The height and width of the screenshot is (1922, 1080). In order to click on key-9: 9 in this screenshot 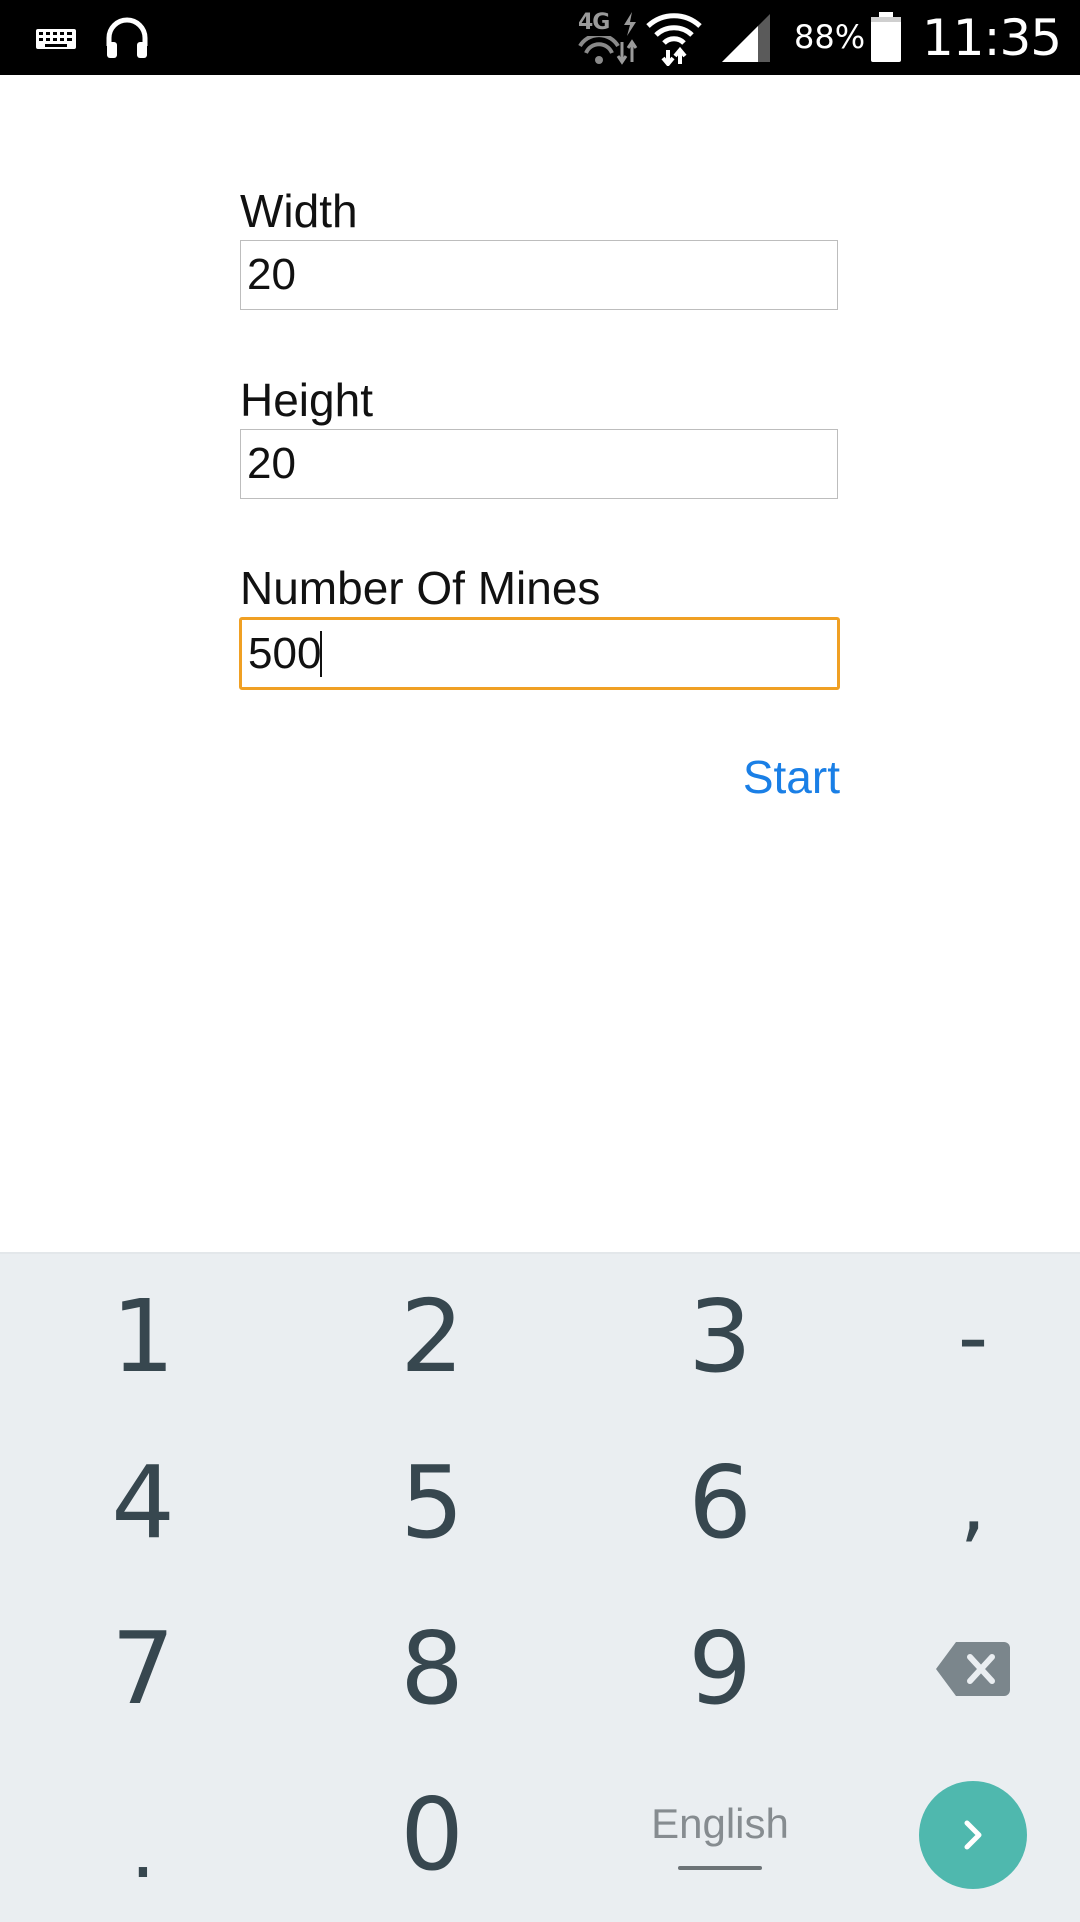, I will do `click(720, 1669)`.